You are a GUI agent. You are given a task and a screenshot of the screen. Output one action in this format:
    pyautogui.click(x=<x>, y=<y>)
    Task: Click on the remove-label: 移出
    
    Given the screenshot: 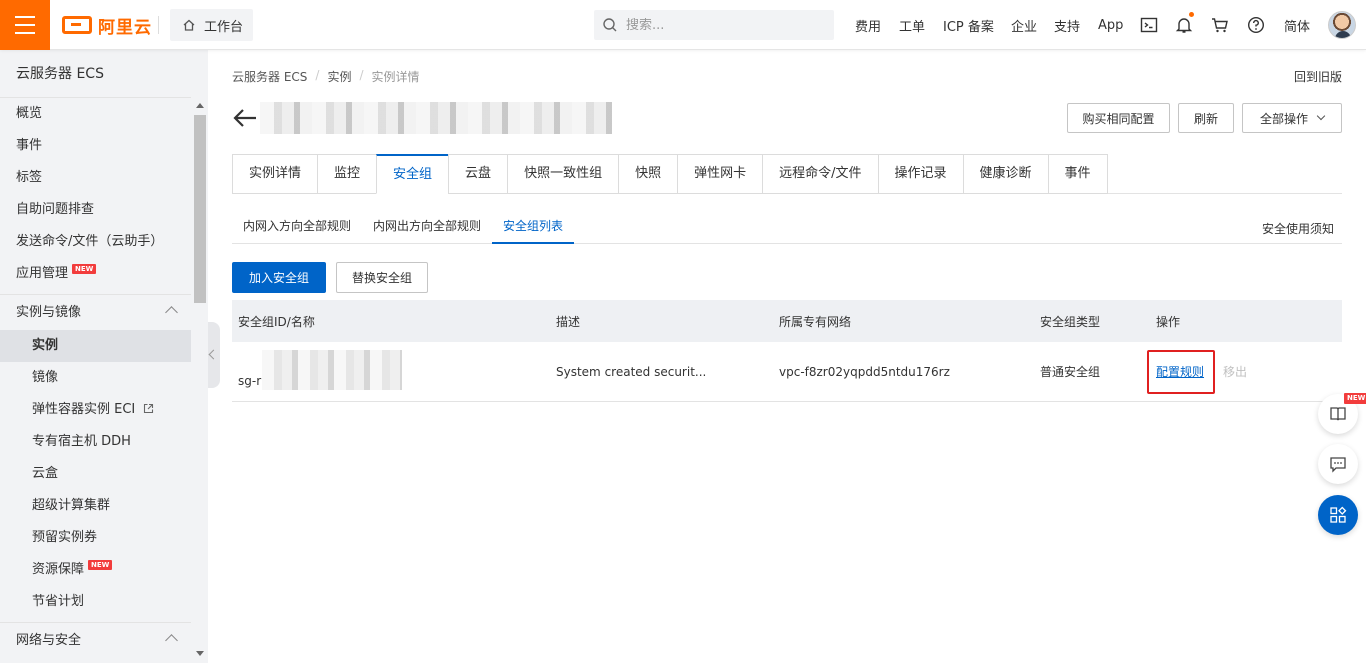 What is the action you would take?
    pyautogui.click(x=1235, y=372)
    